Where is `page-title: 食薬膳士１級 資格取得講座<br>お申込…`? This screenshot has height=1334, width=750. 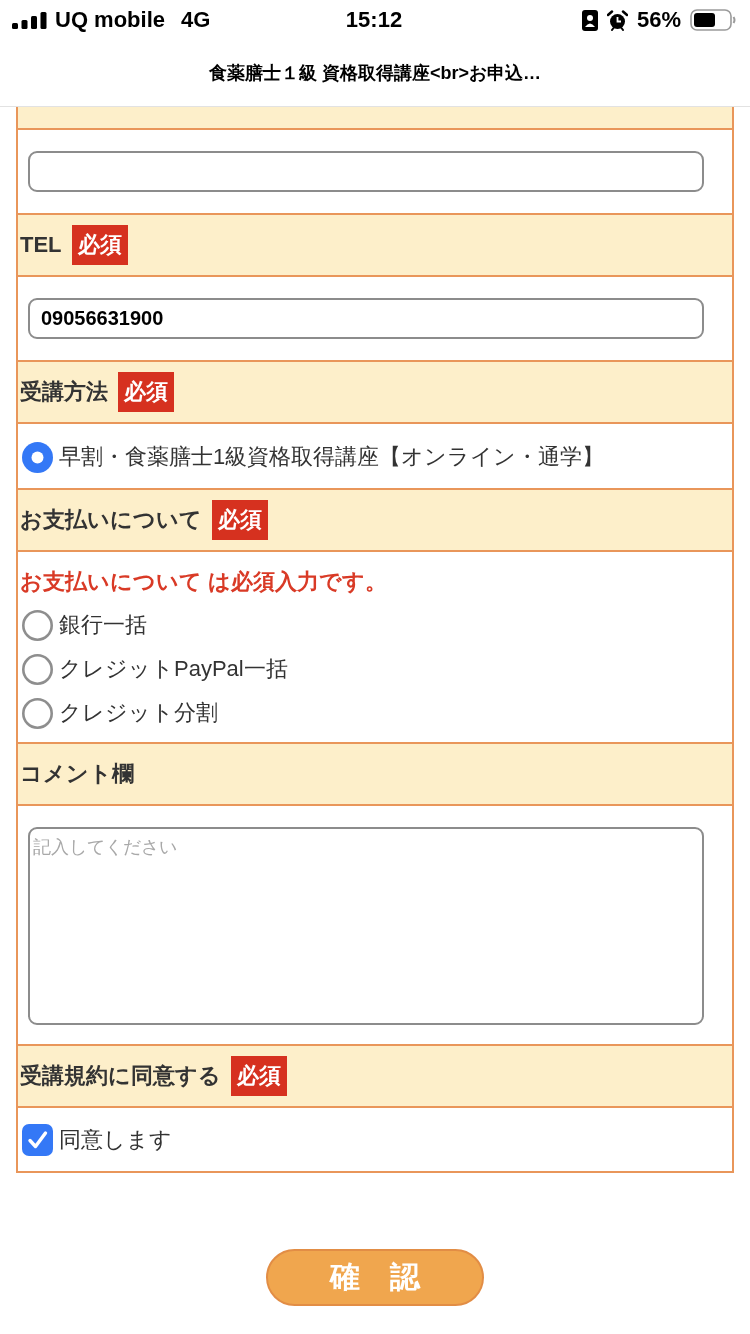
page-title: 食薬膳士１級 資格取得講座<br>お申込… is located at coordinates (375, 73).